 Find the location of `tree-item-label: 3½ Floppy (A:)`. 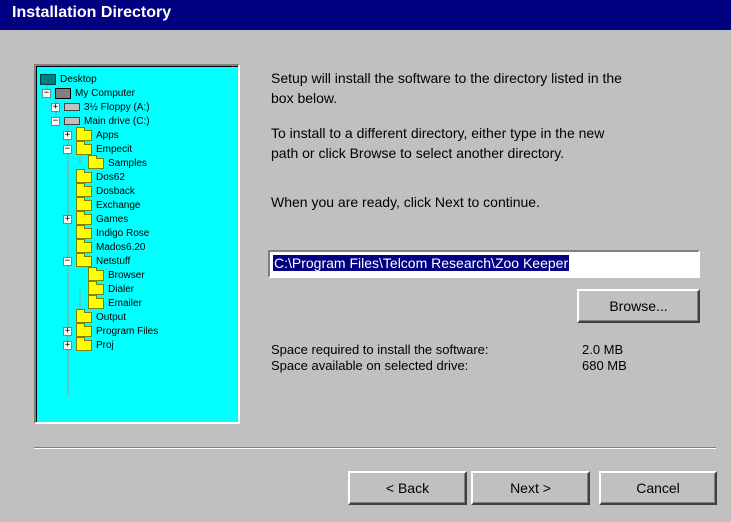

tree-item-label: 3½ Floppy (A:) is located at coordinates (117, 107).